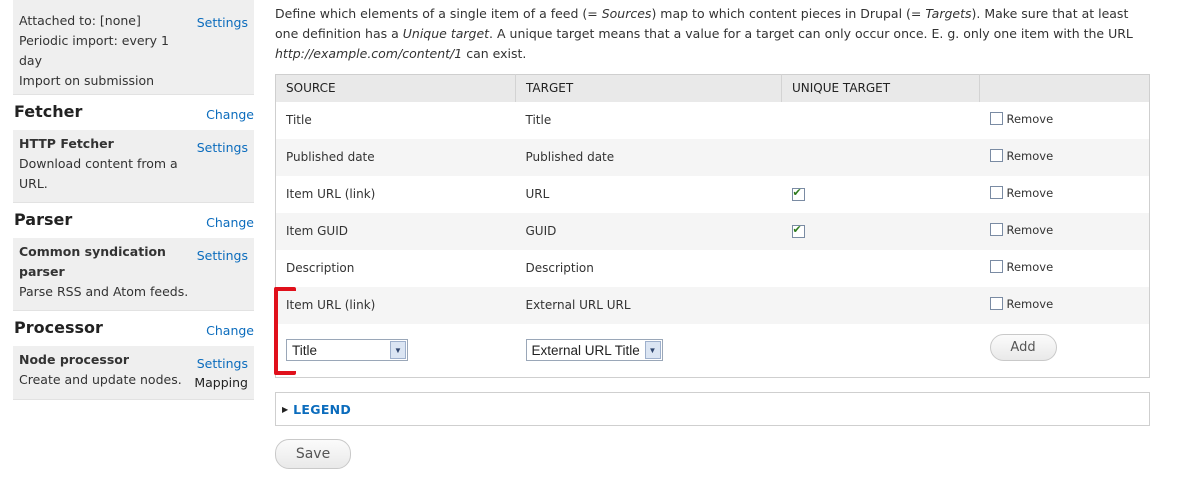  Describe the element at coordinates (948, 13) in the screenshot. I see `desc-targets: Targets` at that location.